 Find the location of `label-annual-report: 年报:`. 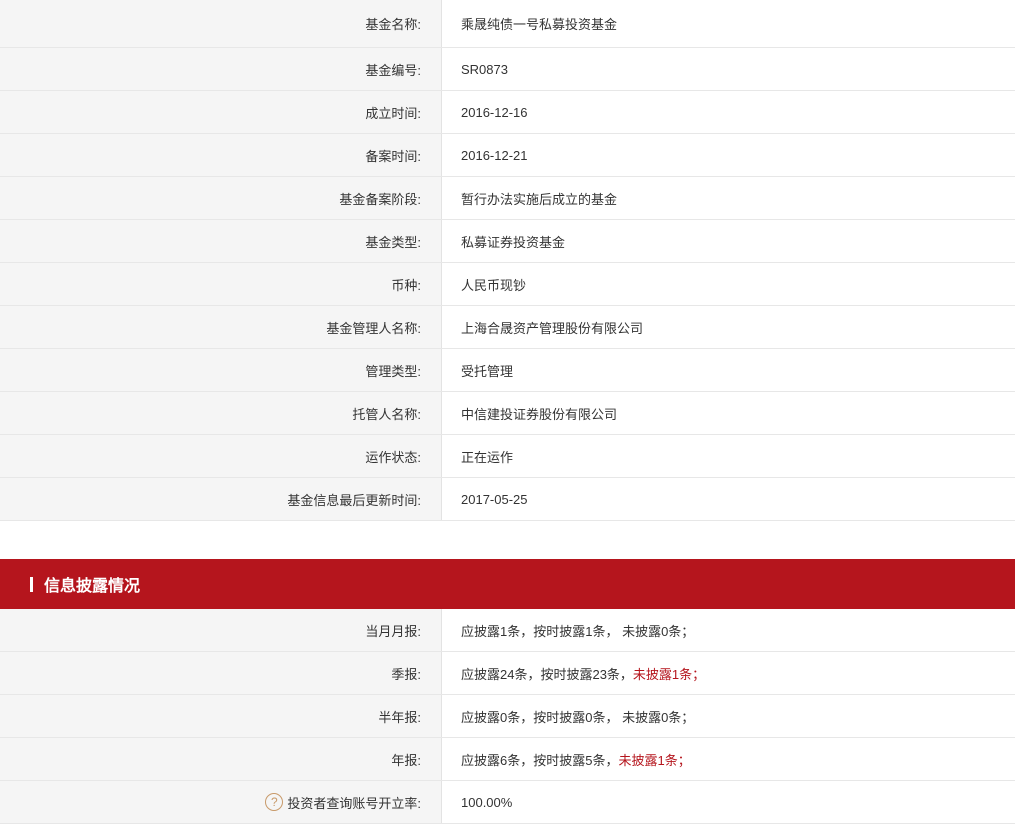

label-annual-report: 年报: is located at coordinates (221, 759).